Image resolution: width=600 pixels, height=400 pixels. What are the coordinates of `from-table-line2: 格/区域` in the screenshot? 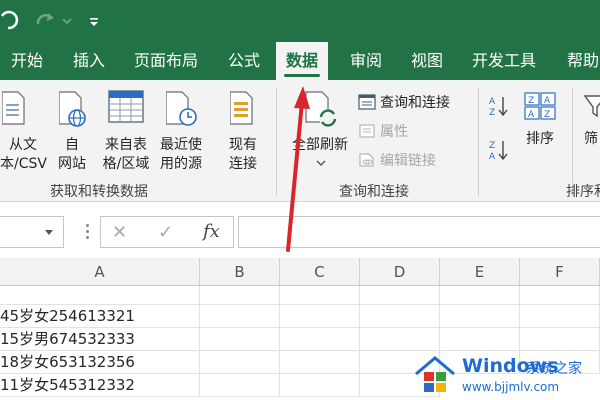 It's located at (126, 164).